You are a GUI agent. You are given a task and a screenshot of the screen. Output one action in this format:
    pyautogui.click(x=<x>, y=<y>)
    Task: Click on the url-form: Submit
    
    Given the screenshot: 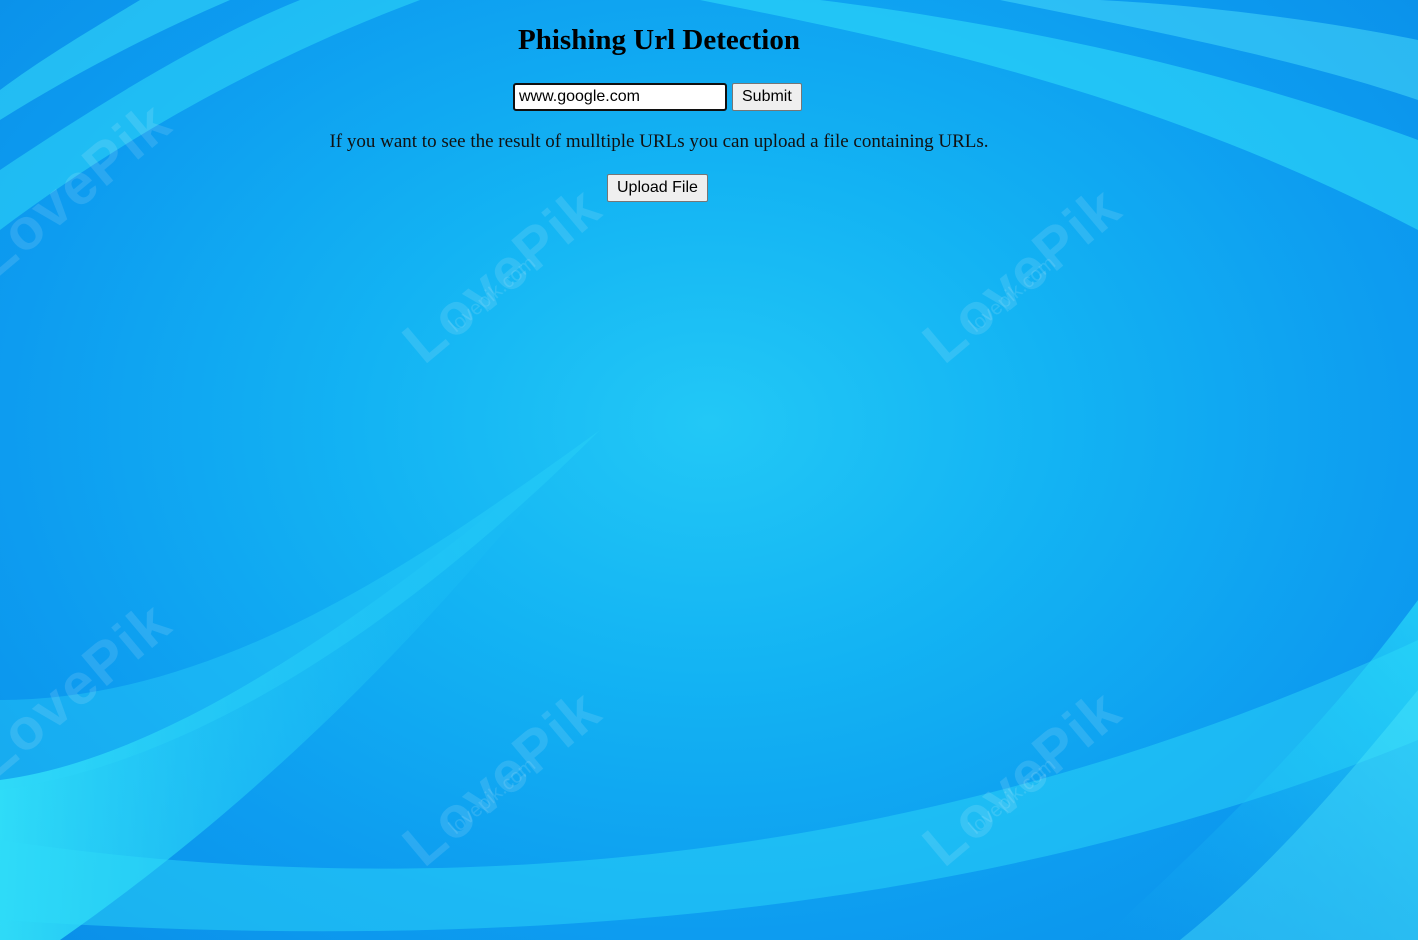 What is the action you would take?
    pyautogui.click(x=657, y=97)
    